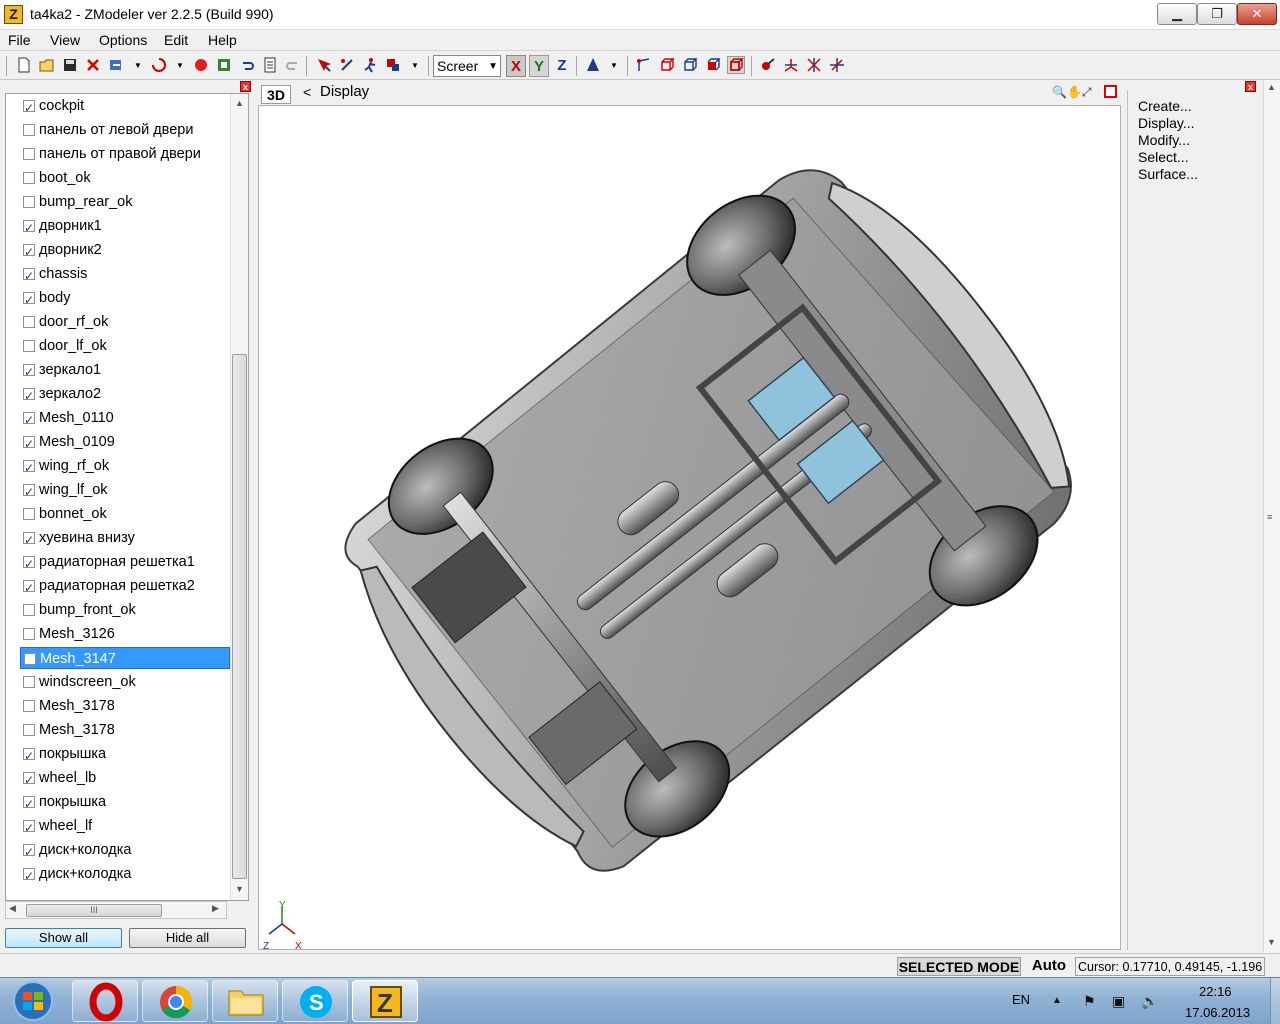 Image resolution: width=1280 pixels, height=1024 pixels. I want to click on object-list-item: cockpit, so click(125, 107).